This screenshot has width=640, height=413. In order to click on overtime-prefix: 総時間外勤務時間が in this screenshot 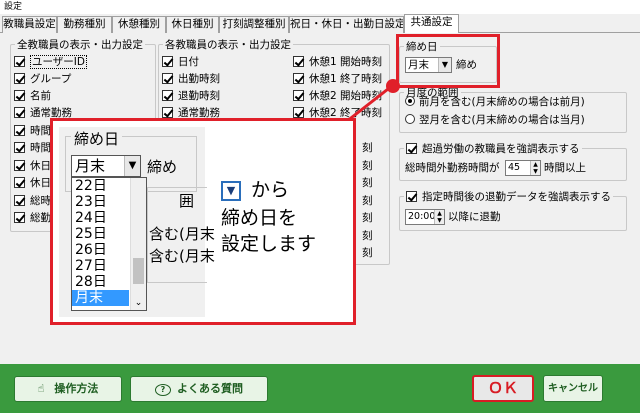, I will do `click(452, 168)`.